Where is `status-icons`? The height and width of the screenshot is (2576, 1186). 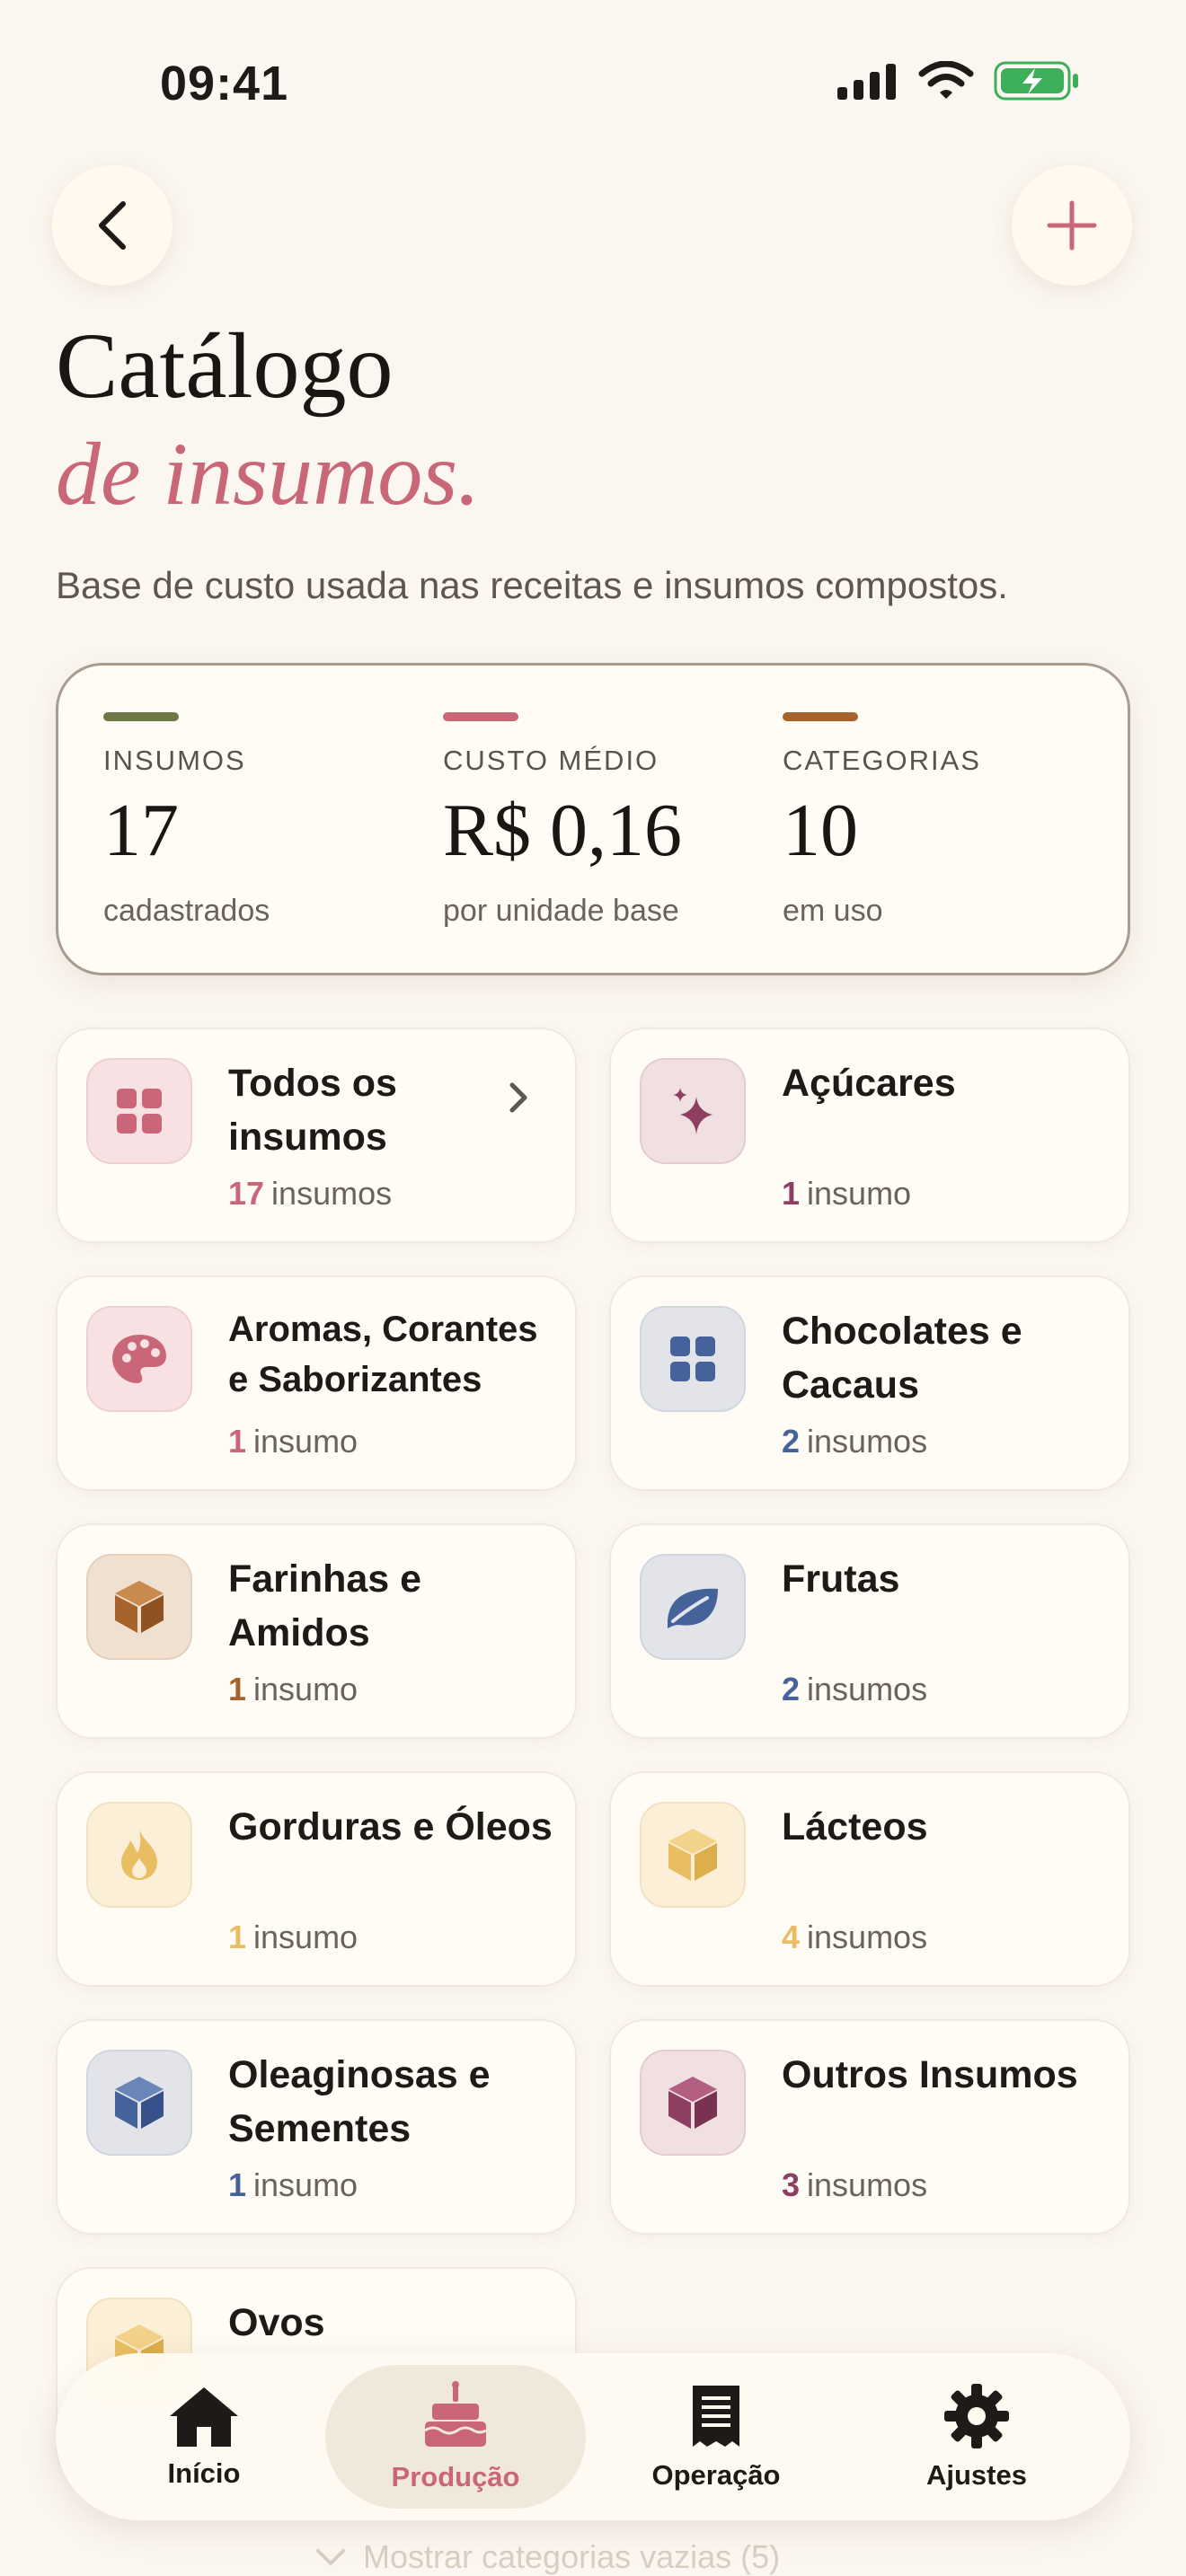 status-icons is located at coordinates (958, 81).